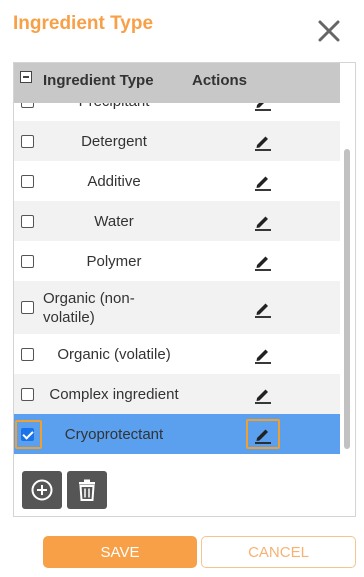 This screenshot has height=577, width=364. I want to click on cancel-button: CANCEL, so click(278, 552).